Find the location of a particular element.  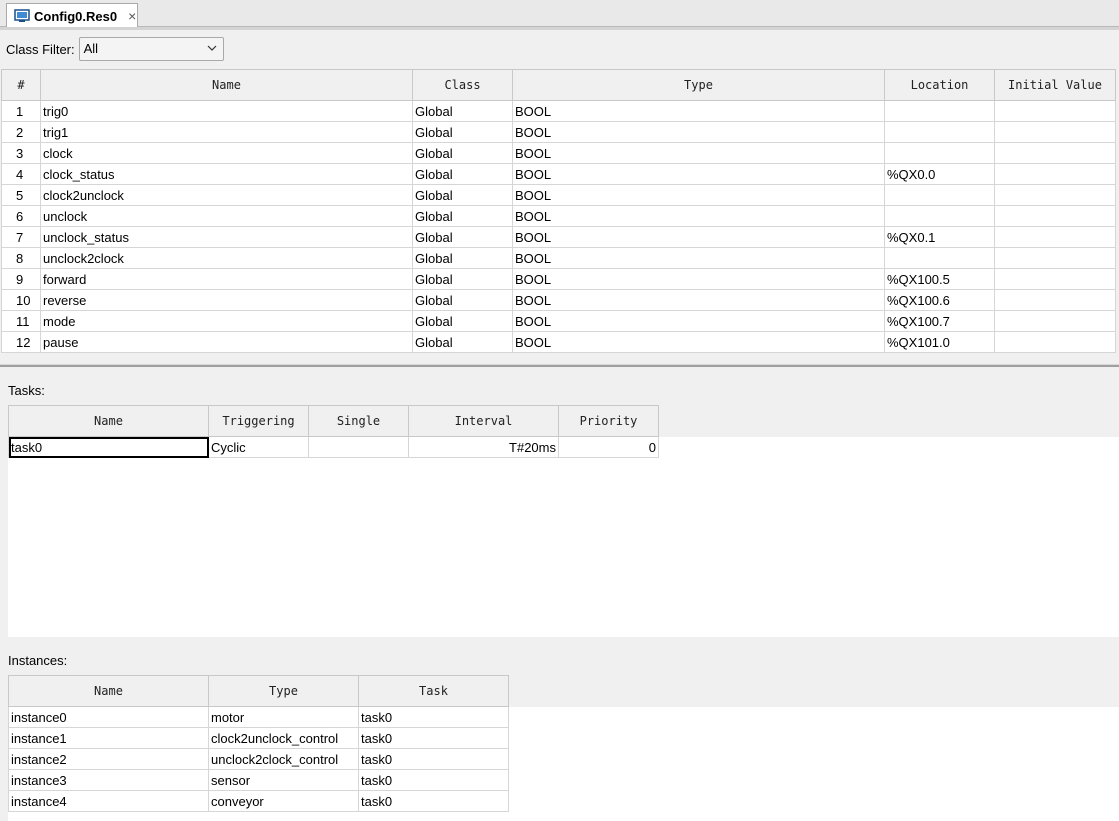

table-row: instance3 sensor task0 is located at coordinates (258, 780).